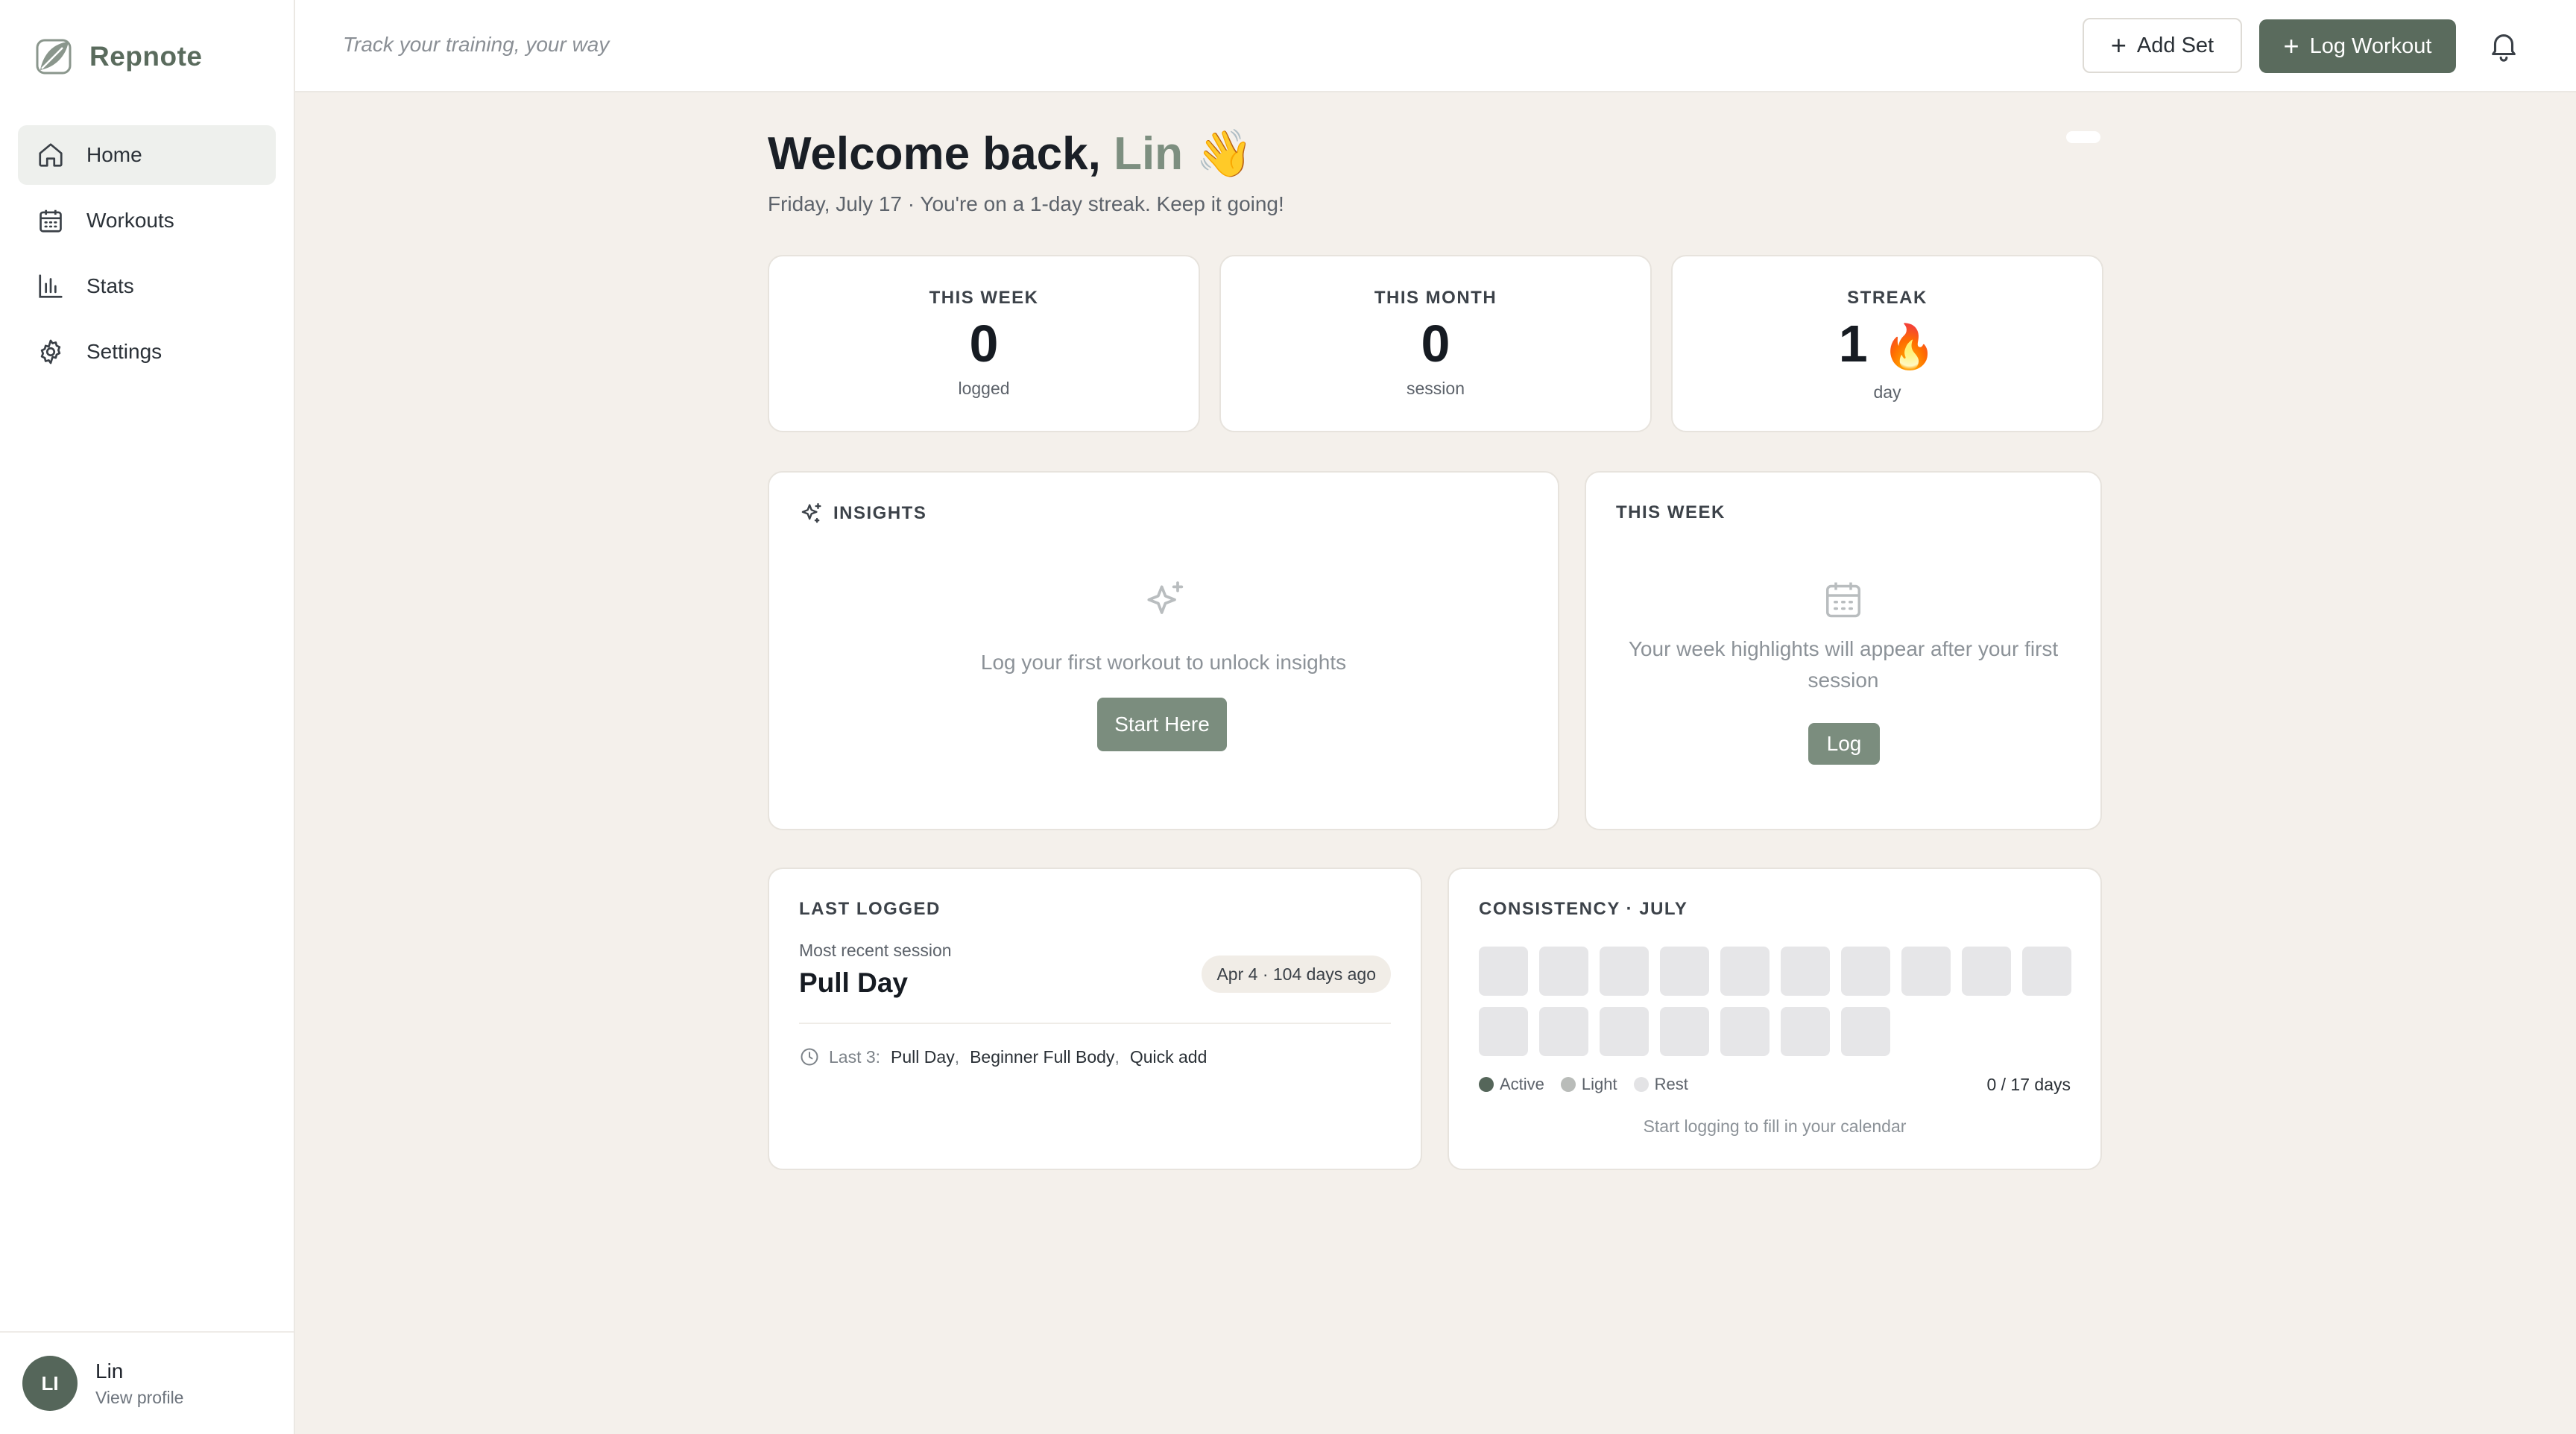 Image resolution: width=2576 pixels, height=1434 pixels. Describe the element at coordinates (2504, 46) in the screenshot. I see `bell-icon` at that location.